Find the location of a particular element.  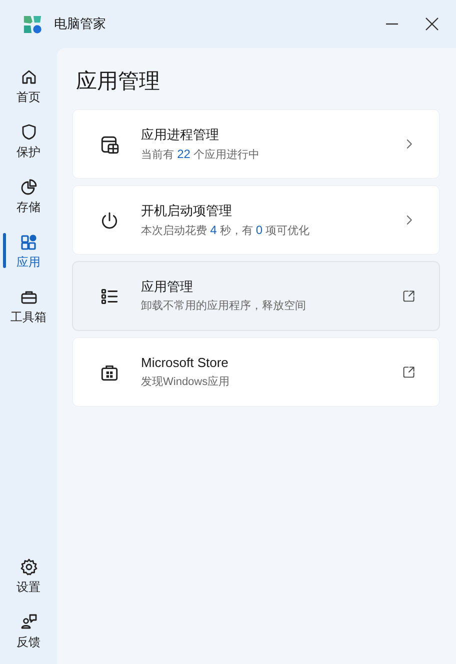

settings-icon is located at coordinates (28, 567).